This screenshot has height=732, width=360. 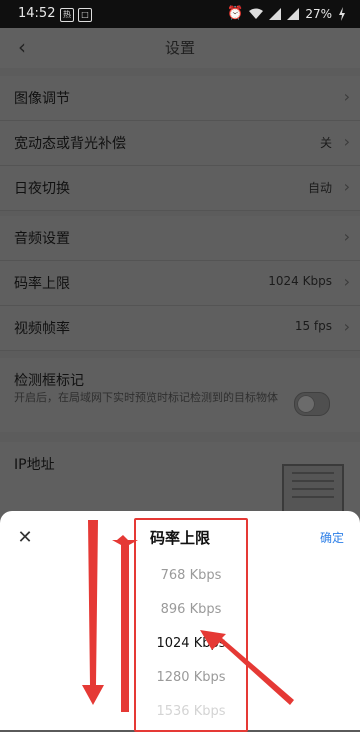 I want to click on setting-label: IP地址, so click(x=34, y=465).